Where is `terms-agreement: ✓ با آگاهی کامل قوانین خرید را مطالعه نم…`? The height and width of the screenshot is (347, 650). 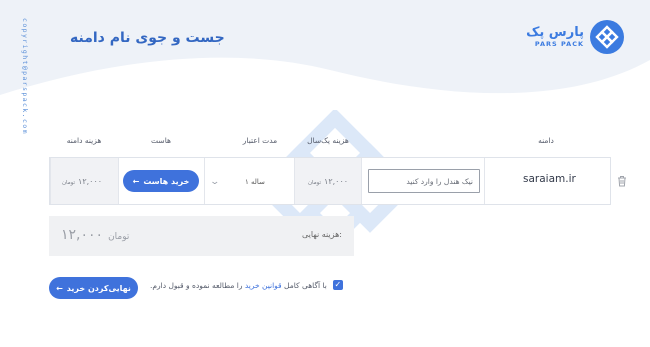
terms-agreement: ✓ با آگاهی کامل قوانین خرید را مطالعه نم… is located at coordinates (246, 285).